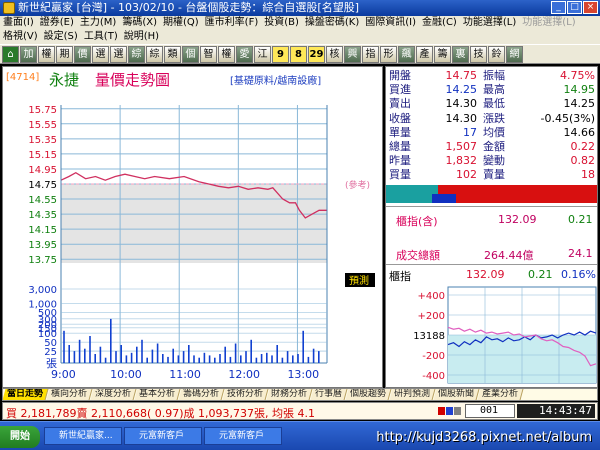 The width and height of the screenshot is (600, 450). Describe the element at coordinates (400, 276) in the screenshot. I see `mini-index-label: 櫃指` at that location.